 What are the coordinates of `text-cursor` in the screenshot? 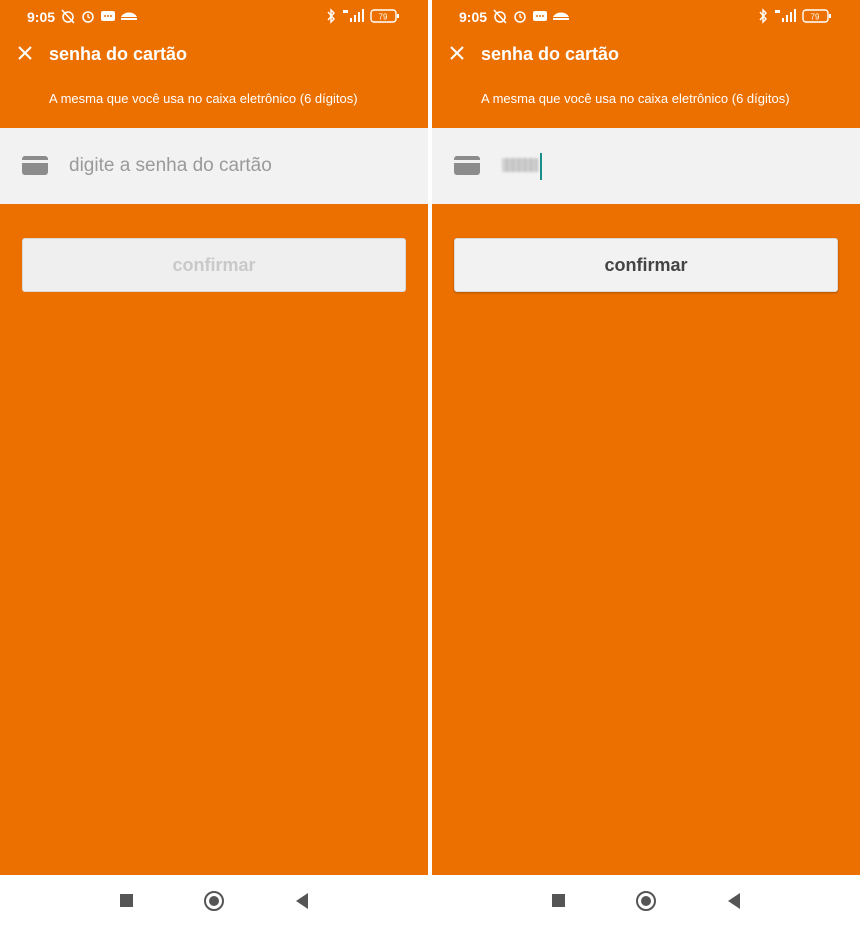 It's located at (541, 166).